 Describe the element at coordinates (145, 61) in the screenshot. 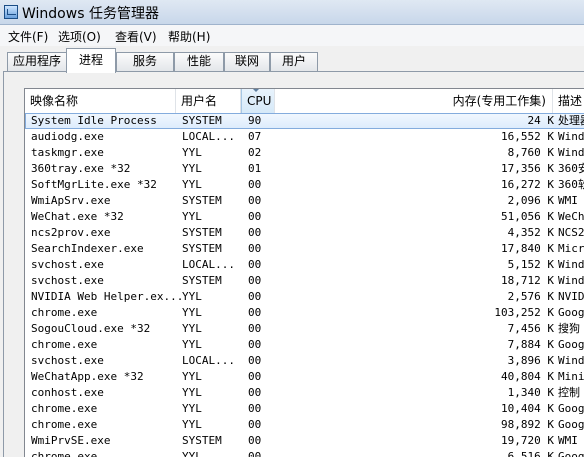

I see `tab-services: 服务` at that location.